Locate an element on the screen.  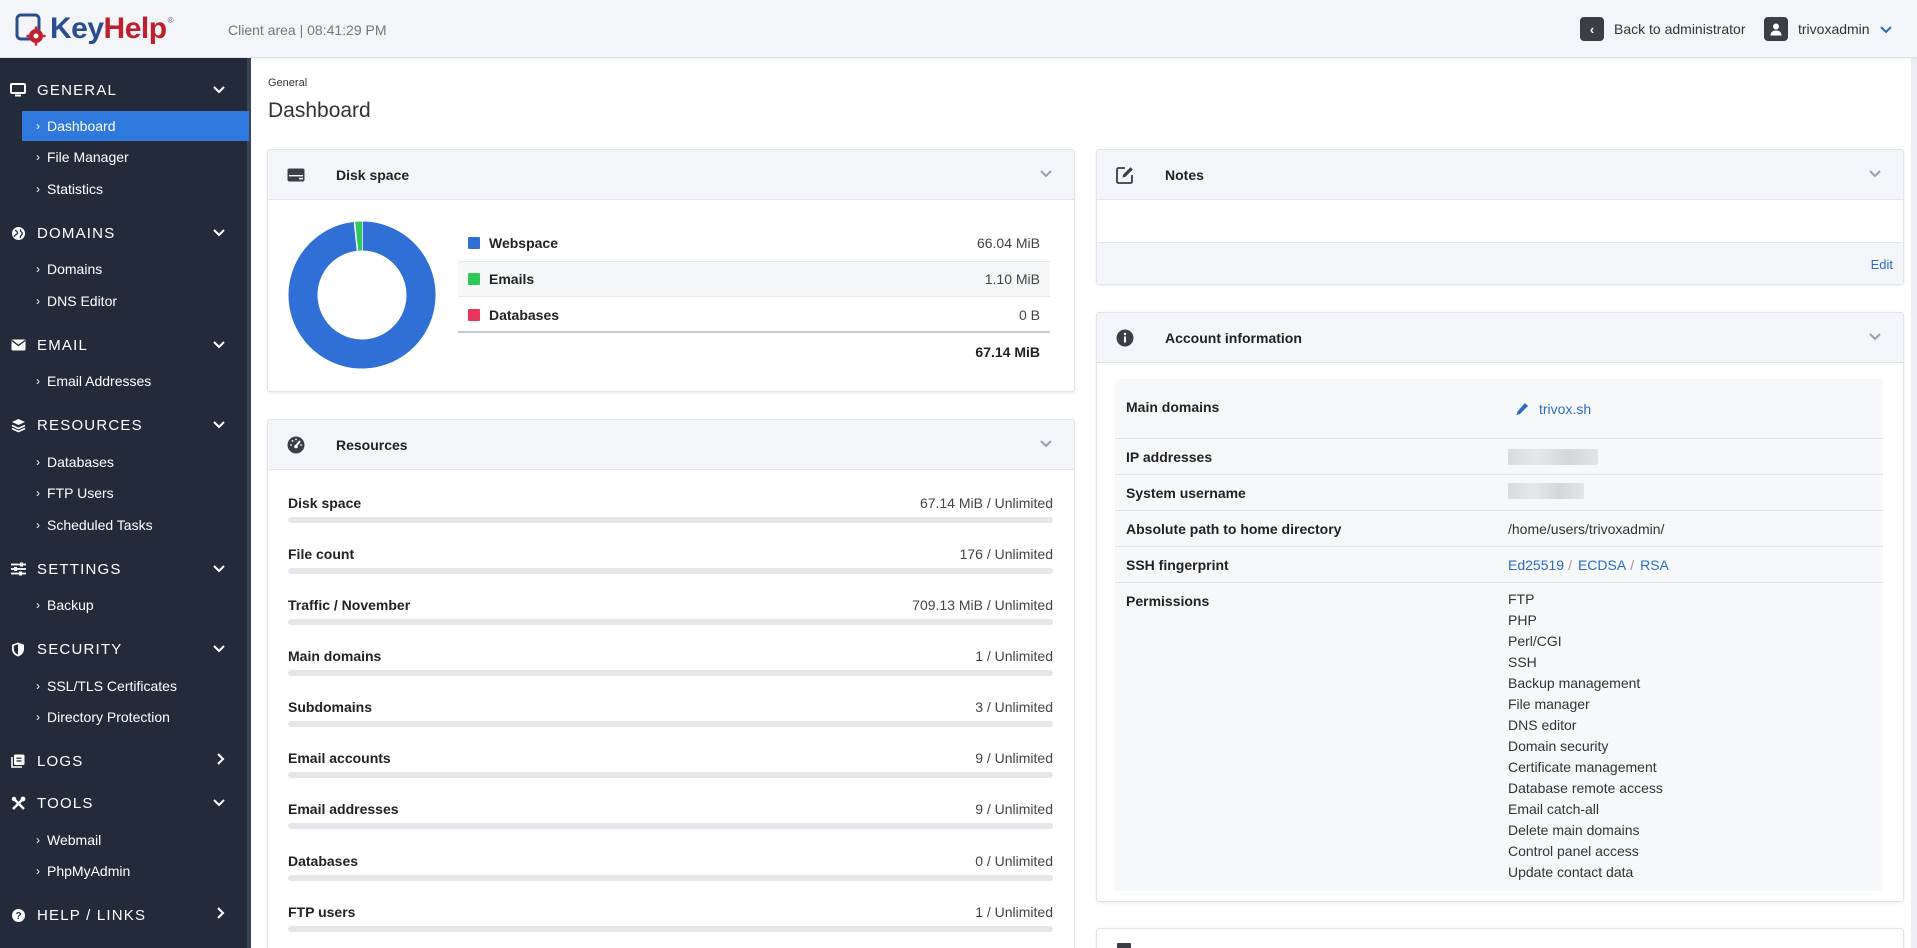
logo-text: KeyHelp is located at coordinates (108, 29).